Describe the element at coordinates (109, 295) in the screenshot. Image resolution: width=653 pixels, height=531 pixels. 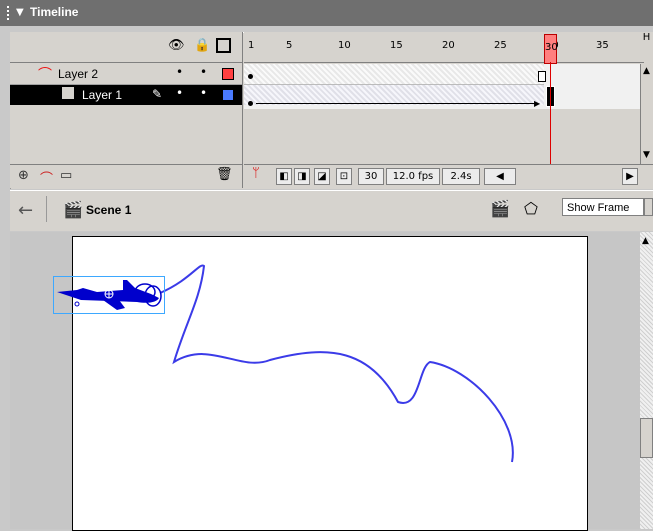
I see `selection-bounding-box` at that location.